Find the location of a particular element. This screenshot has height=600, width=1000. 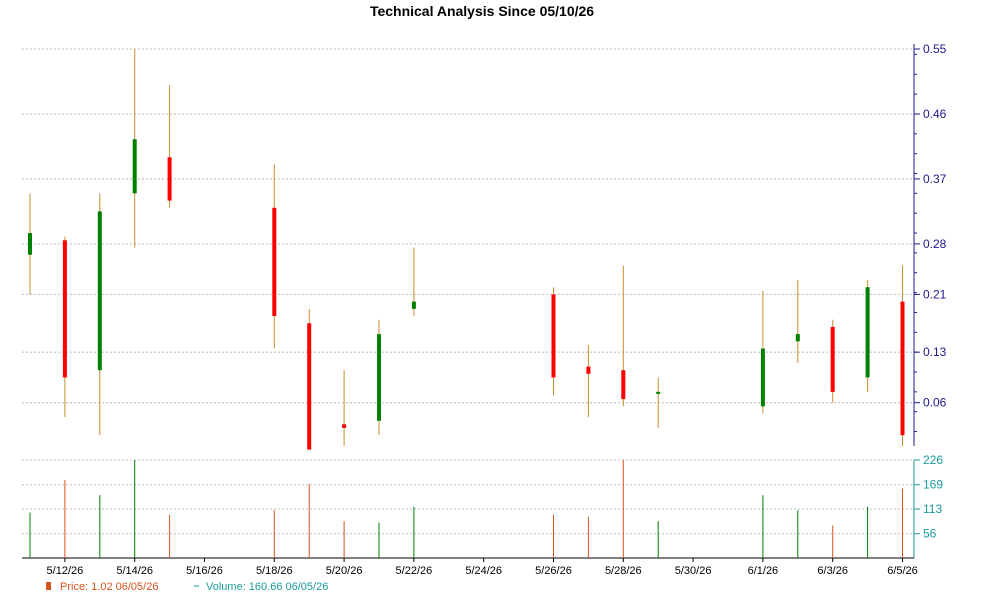

price-tick-label: 0.06 is located at coordinates (935, 403).